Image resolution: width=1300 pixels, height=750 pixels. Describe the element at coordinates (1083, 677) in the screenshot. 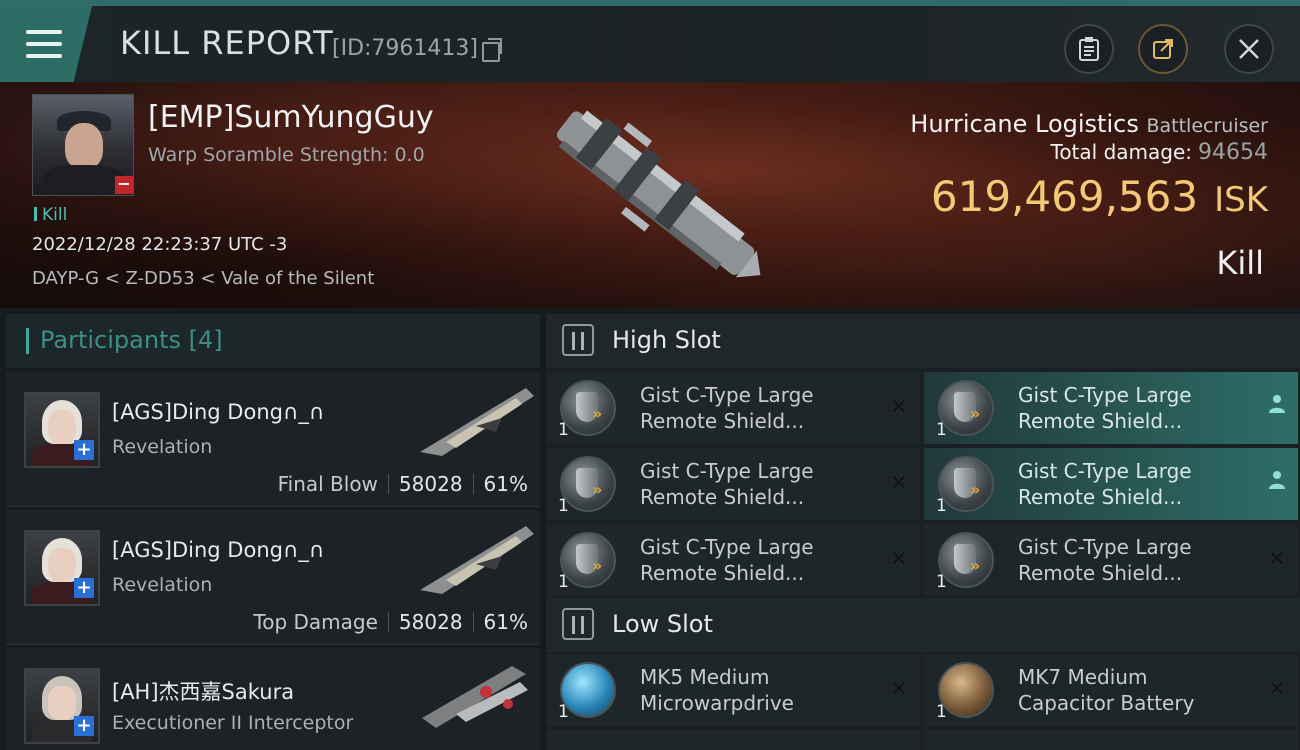

I see `module-name-line1: MK7 Medium` at that location.